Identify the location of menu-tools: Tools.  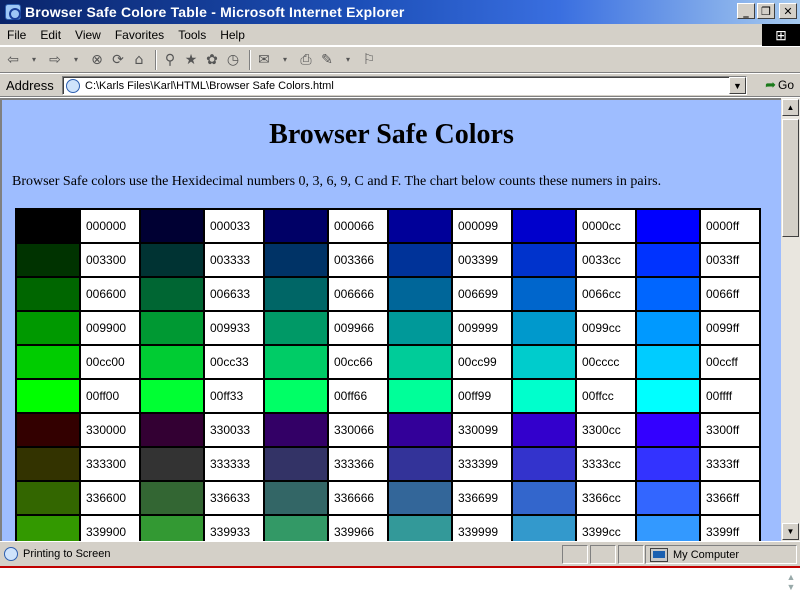
(192, 35).